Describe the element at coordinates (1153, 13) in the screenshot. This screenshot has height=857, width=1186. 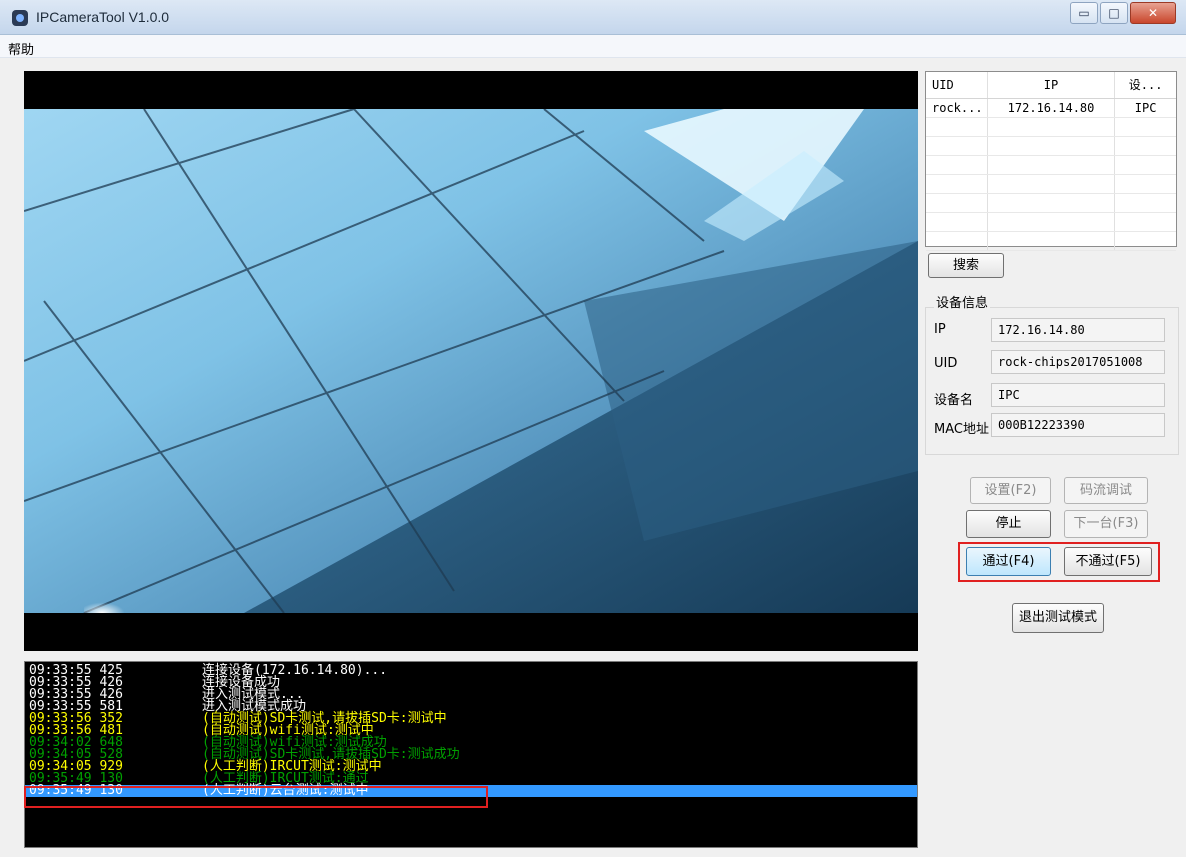
I see `close-button: ✕` at that location.